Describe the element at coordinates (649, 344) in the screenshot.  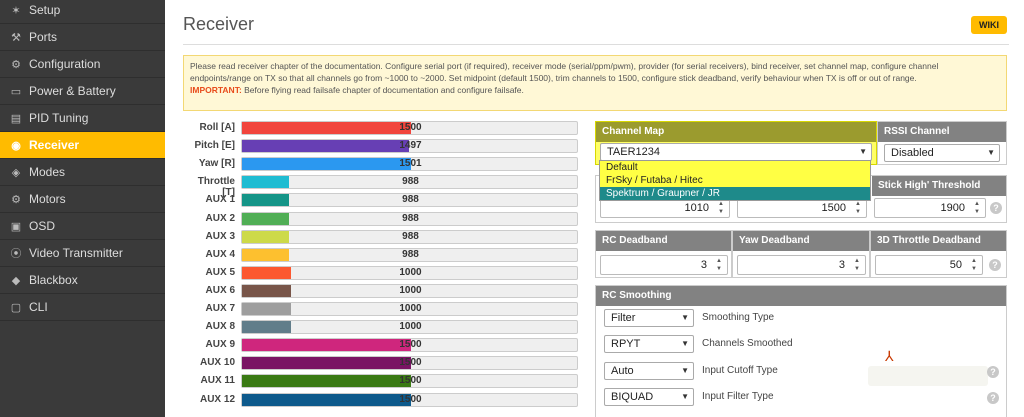
I see `smoothing-select: RPYT ▼` at that location.